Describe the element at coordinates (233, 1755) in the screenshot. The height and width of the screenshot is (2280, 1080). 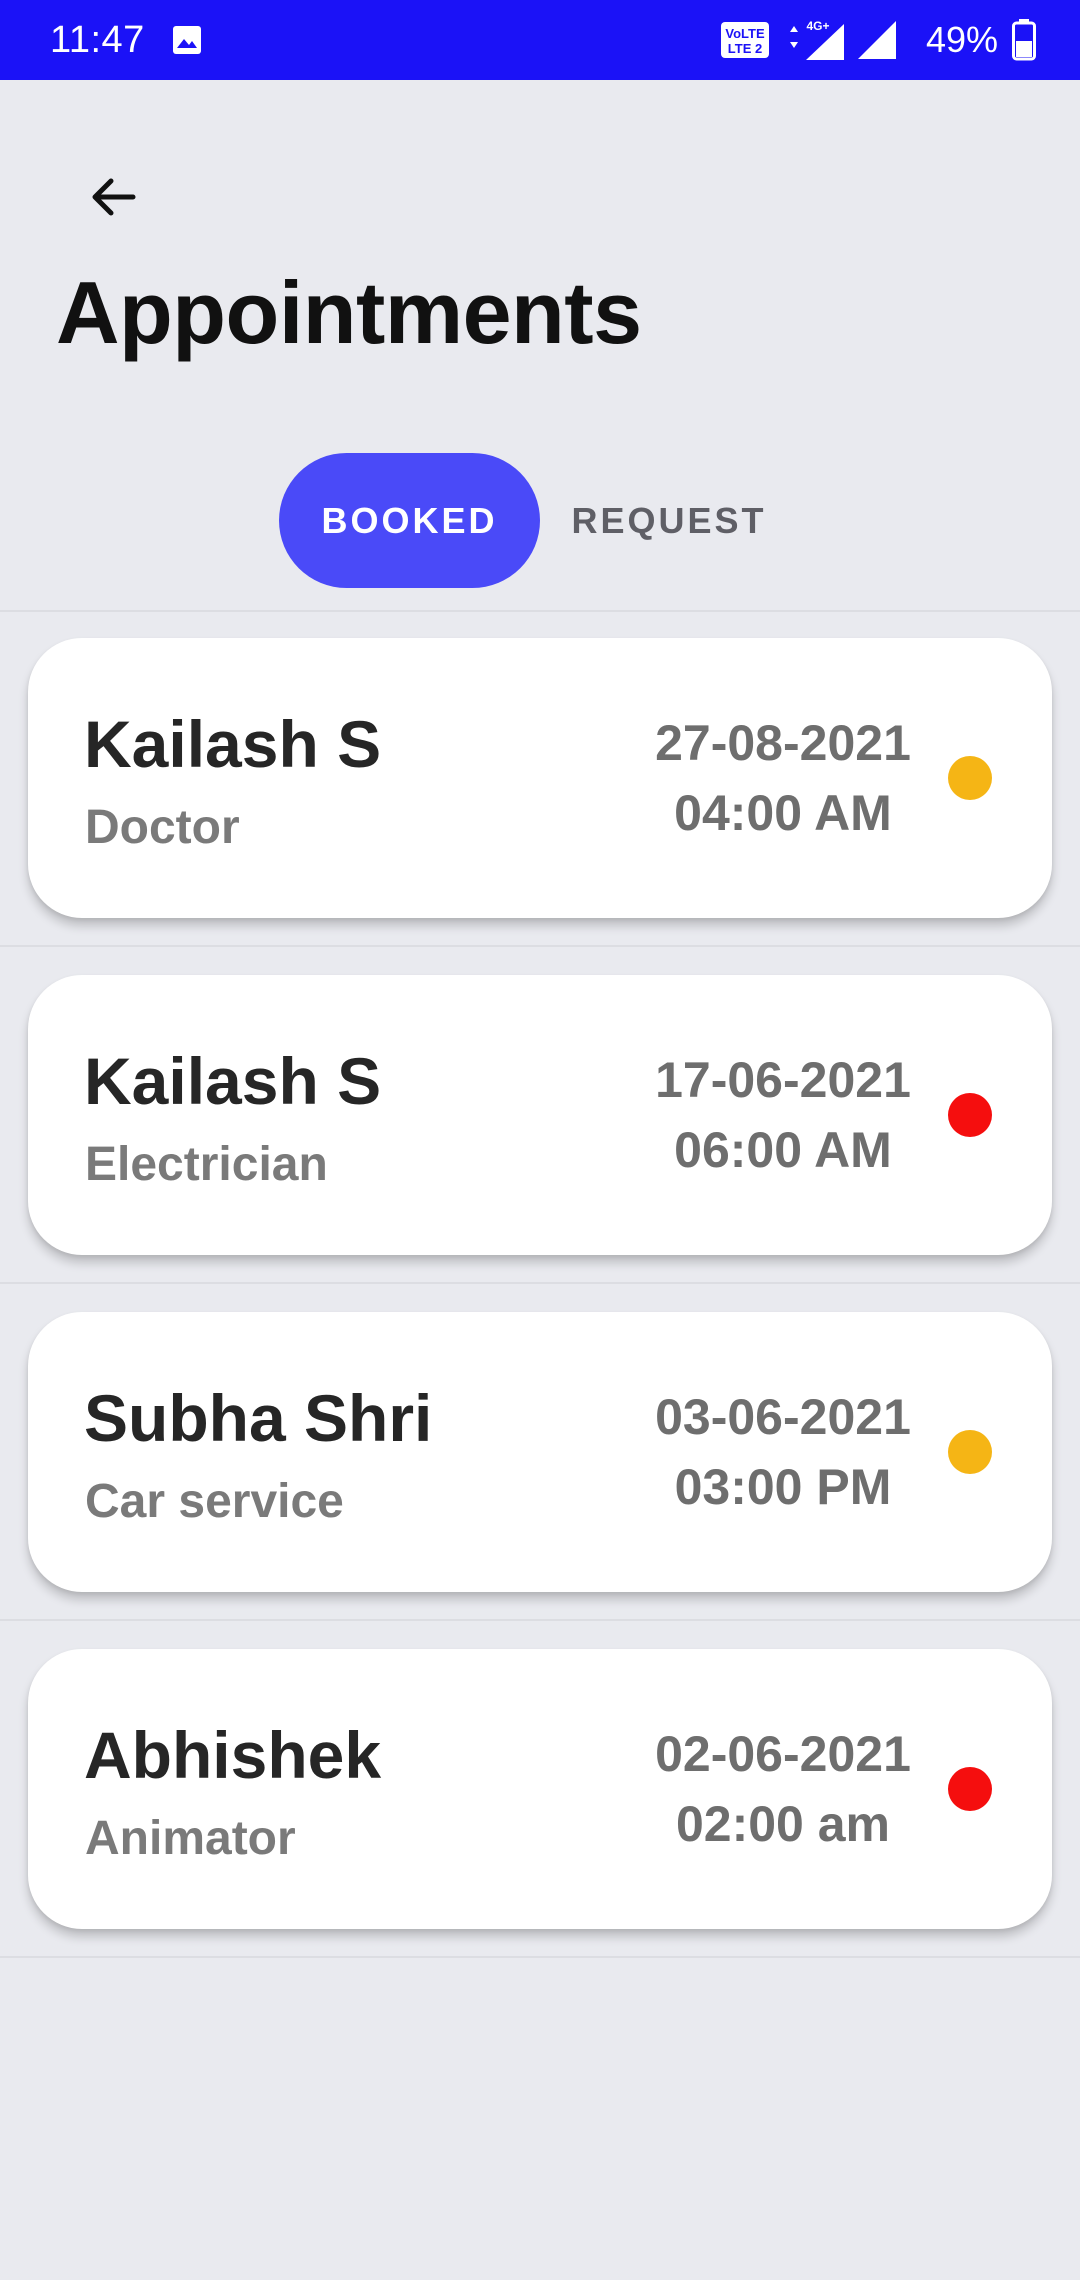
I see `appointment-name: Abhishek` at that location.